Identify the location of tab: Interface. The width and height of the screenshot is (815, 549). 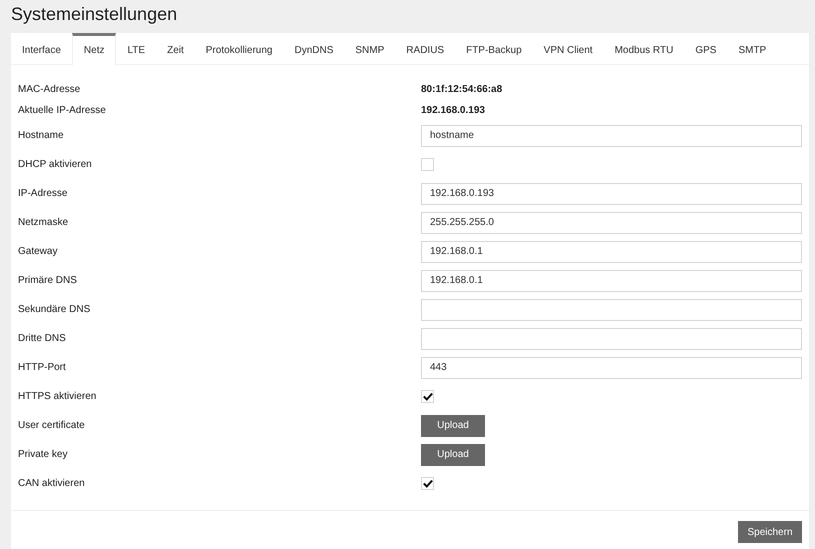
(41, 48).